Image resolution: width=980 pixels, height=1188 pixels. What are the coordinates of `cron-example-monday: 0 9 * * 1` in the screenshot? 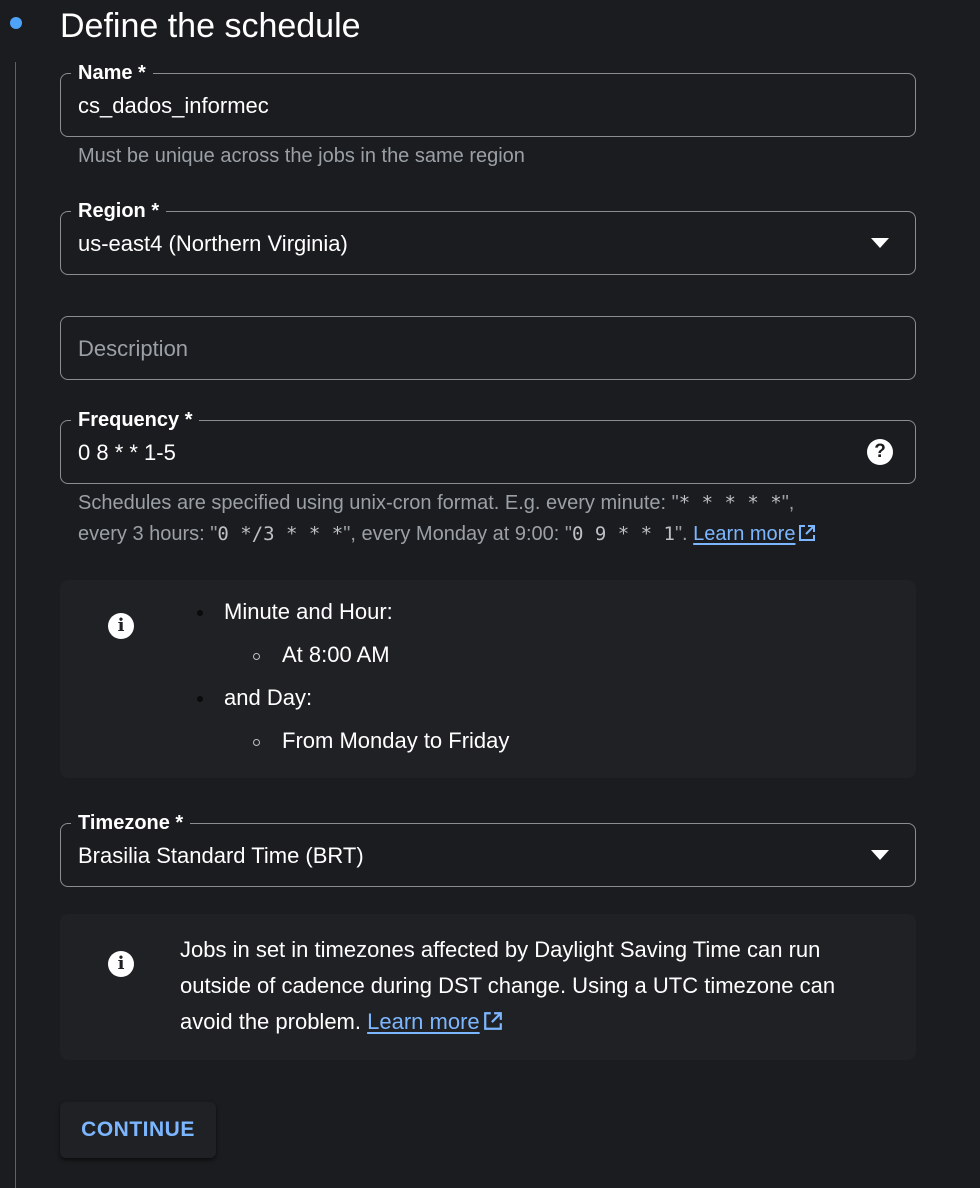 It's located at (623, 534).